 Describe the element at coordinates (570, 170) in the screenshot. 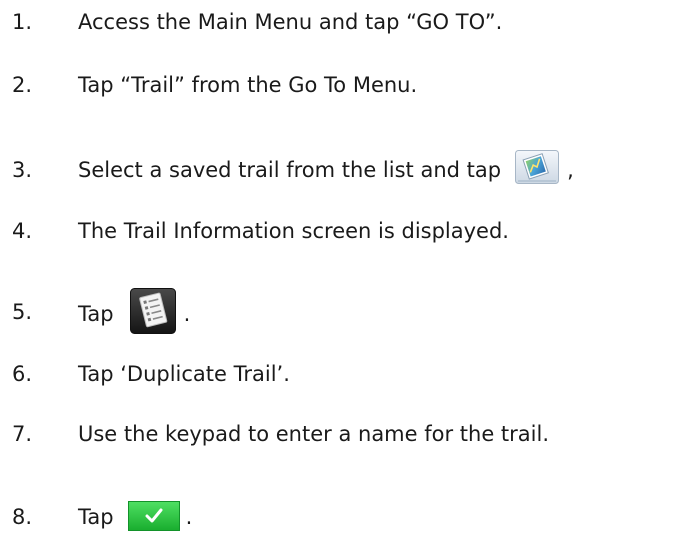

I see `step-trailing-punct: ,` at that location.